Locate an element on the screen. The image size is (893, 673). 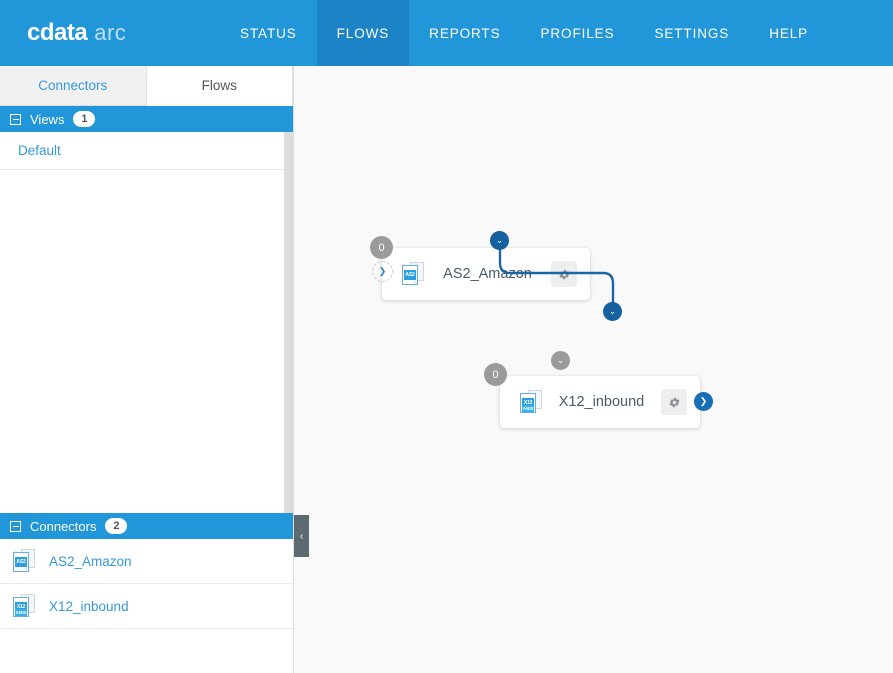
chevron-left-icon: ‹ is located at coordinates (301, 536).